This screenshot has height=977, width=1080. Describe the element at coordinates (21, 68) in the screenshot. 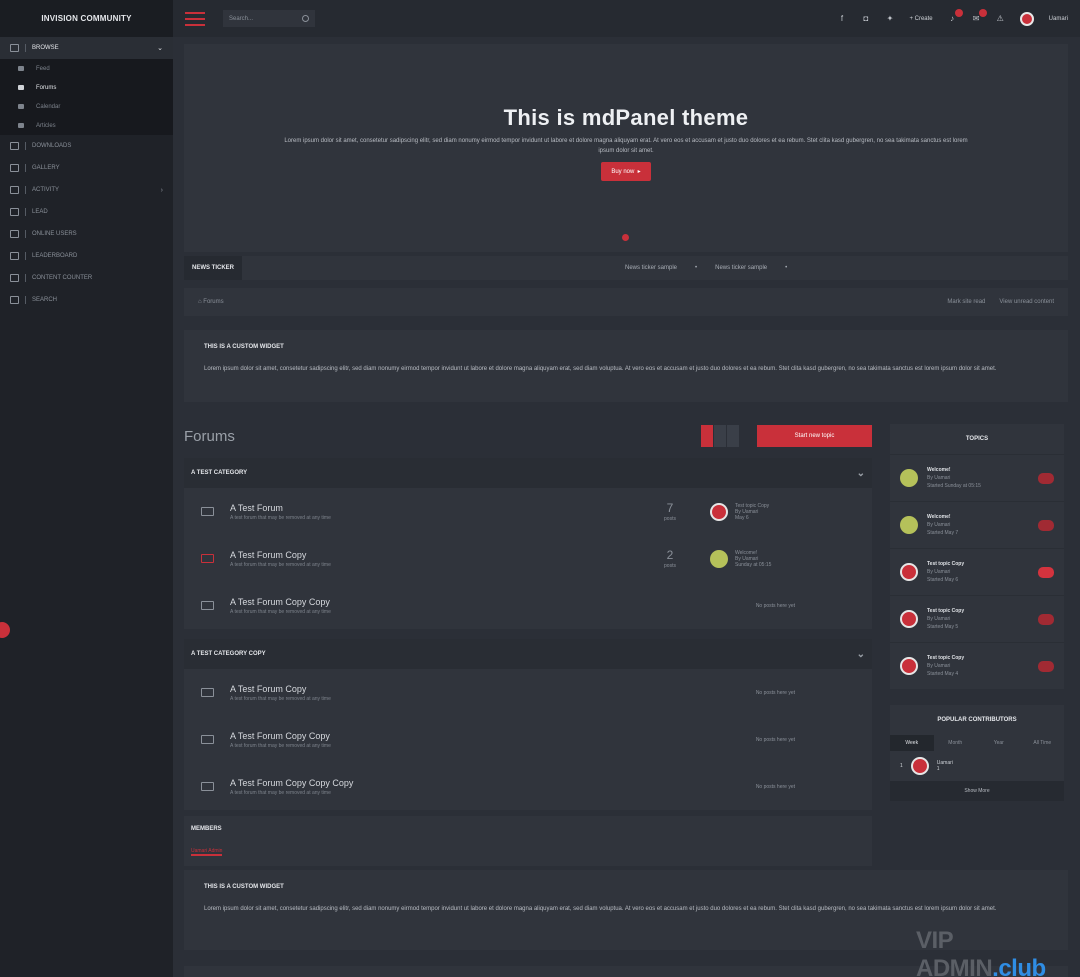

I see `feed-icon` at that location.